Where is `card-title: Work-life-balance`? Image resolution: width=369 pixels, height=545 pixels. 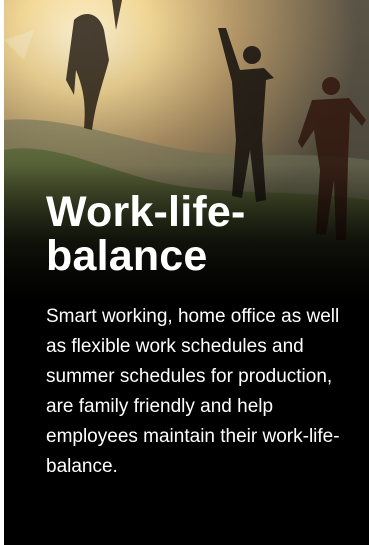
card-title: Work-life-balance is located at coordinates (146, 234).